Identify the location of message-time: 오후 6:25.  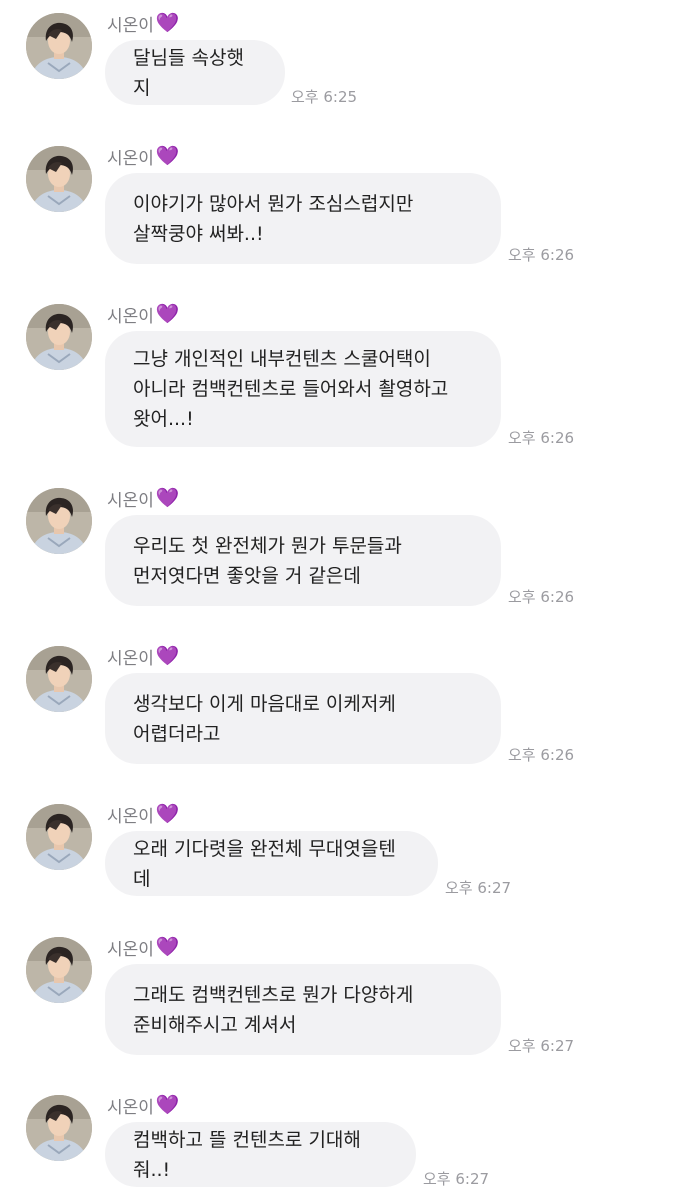
(324, 97).